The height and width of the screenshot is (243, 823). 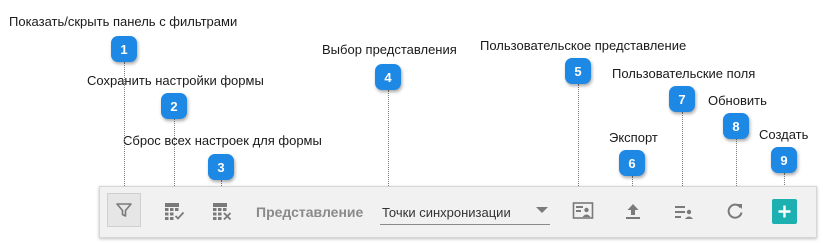 What do you see at coordinates (737, 100) in the screenshot?
I see `annotation-label-8: Обновить` at bounding box center [737, 100].